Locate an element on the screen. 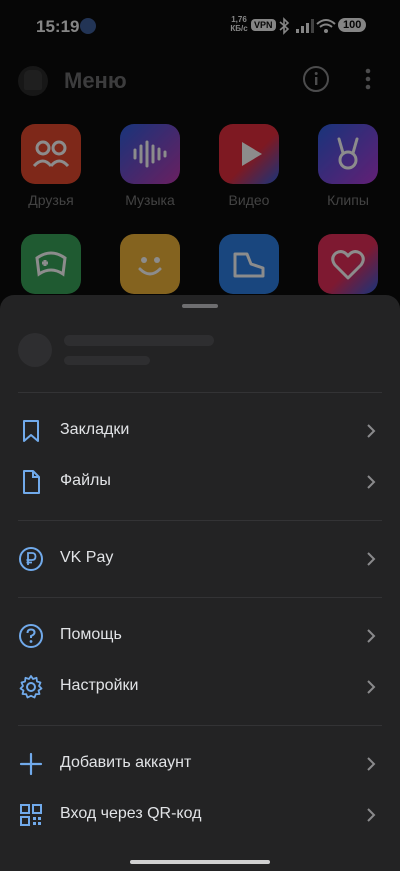 The width and height of the screenshot is (400, 871). app-sport is located at coordinates (249, 264).